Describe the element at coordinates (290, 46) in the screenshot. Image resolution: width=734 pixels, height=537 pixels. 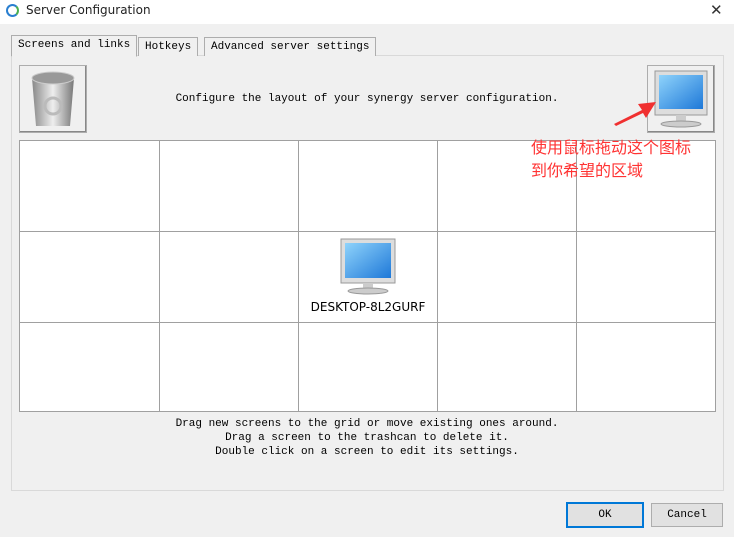
I see `tab-advanced-server-settings: Advanced server settings` at that location.